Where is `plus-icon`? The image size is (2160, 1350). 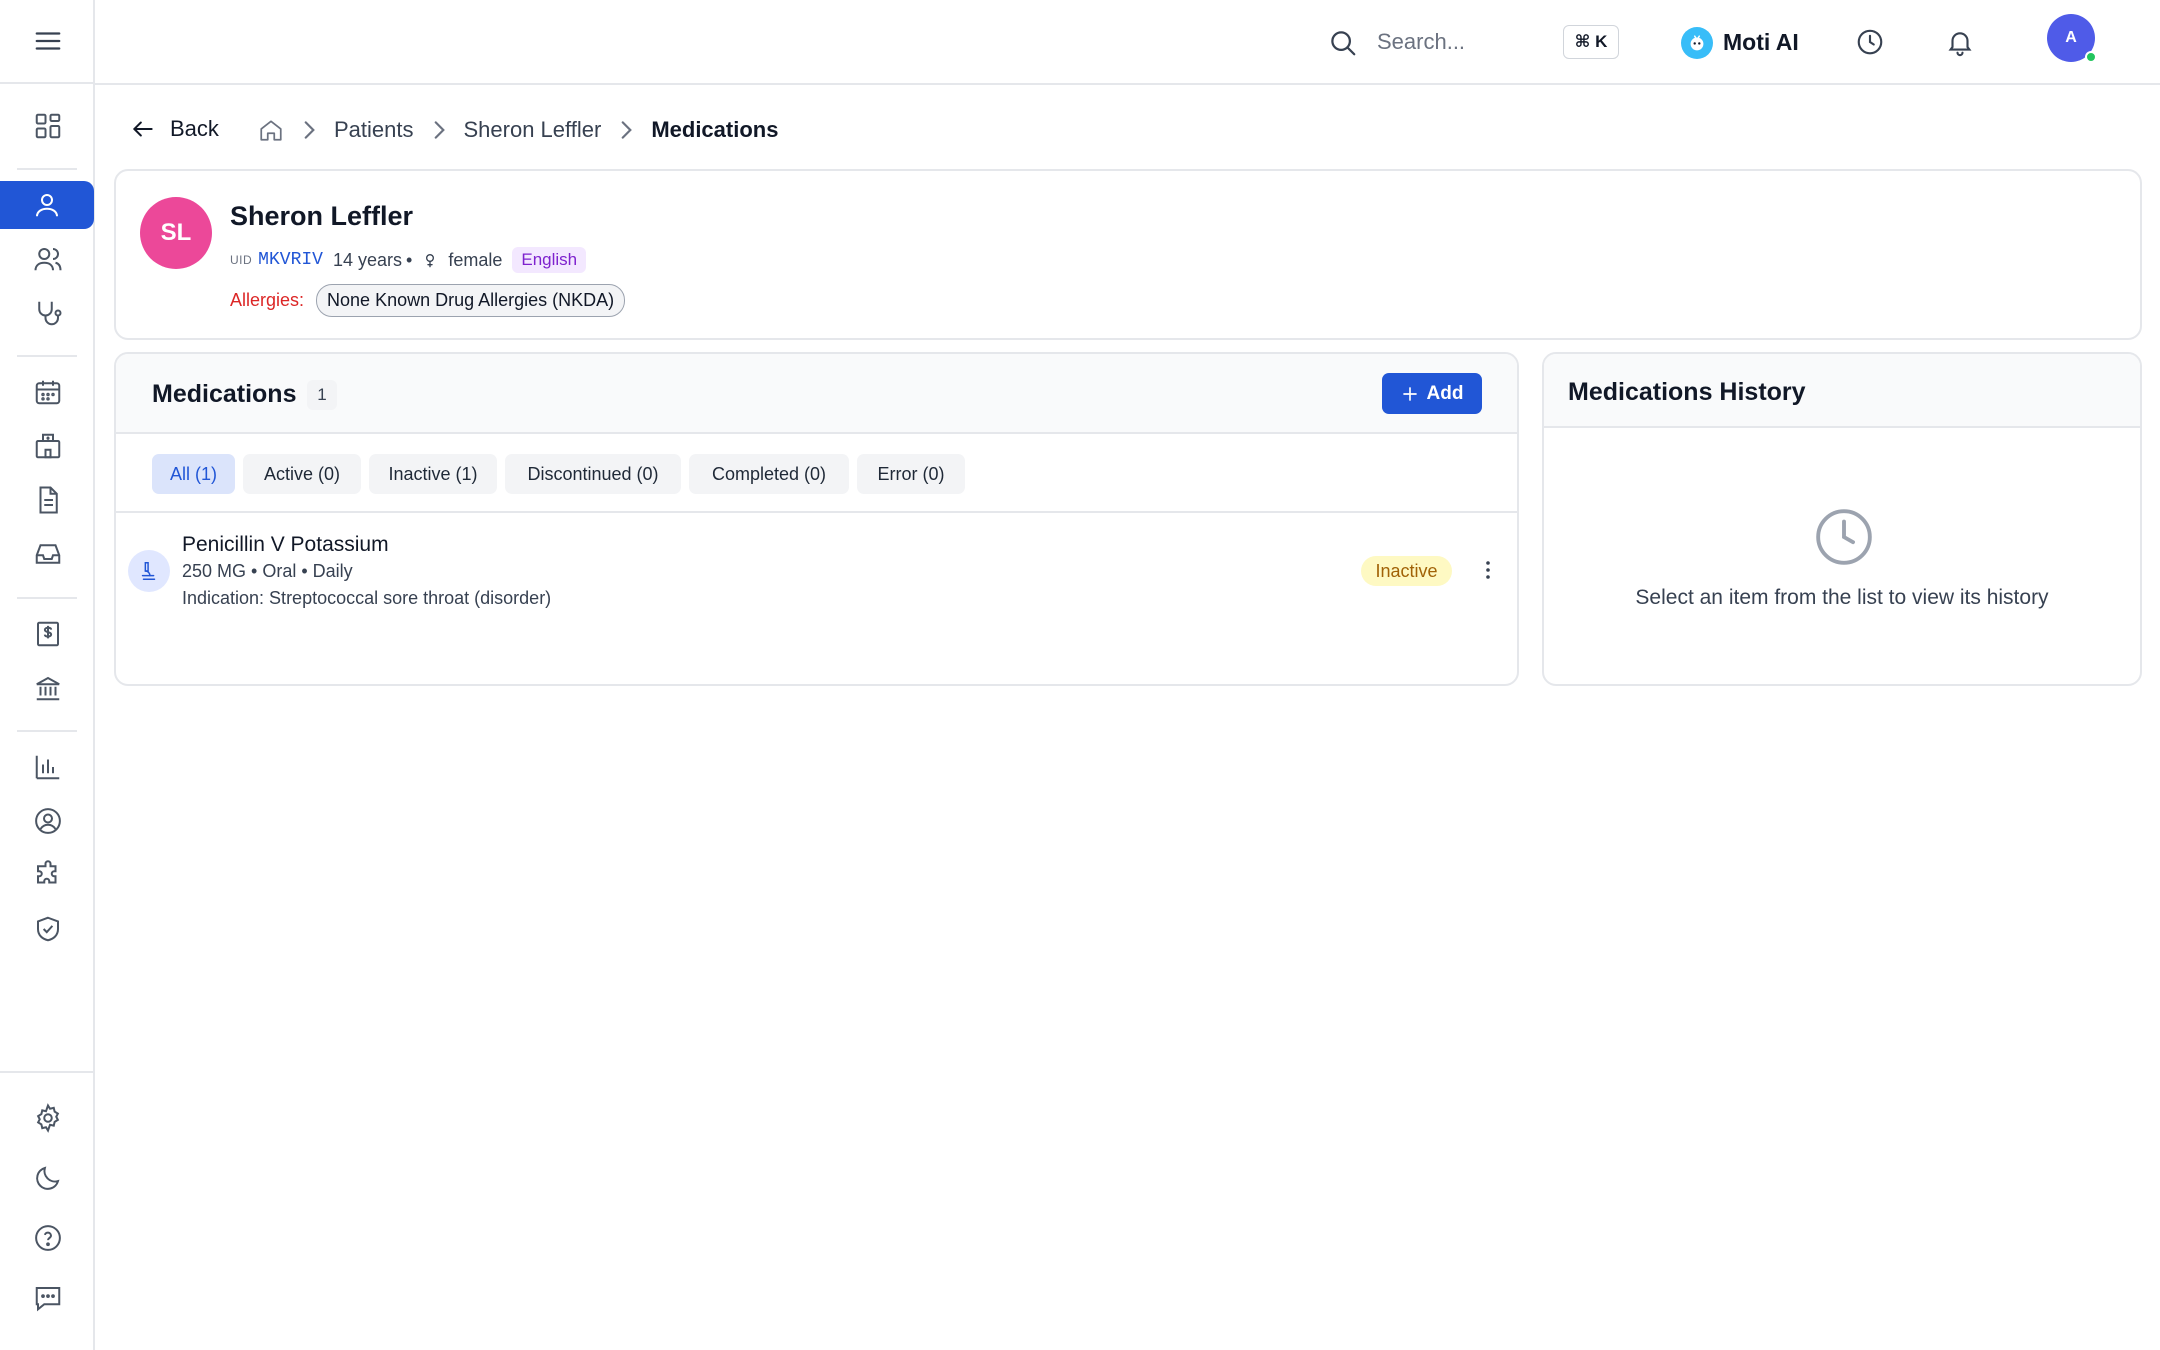
plus-icon is located at coordinates (1409, 393).